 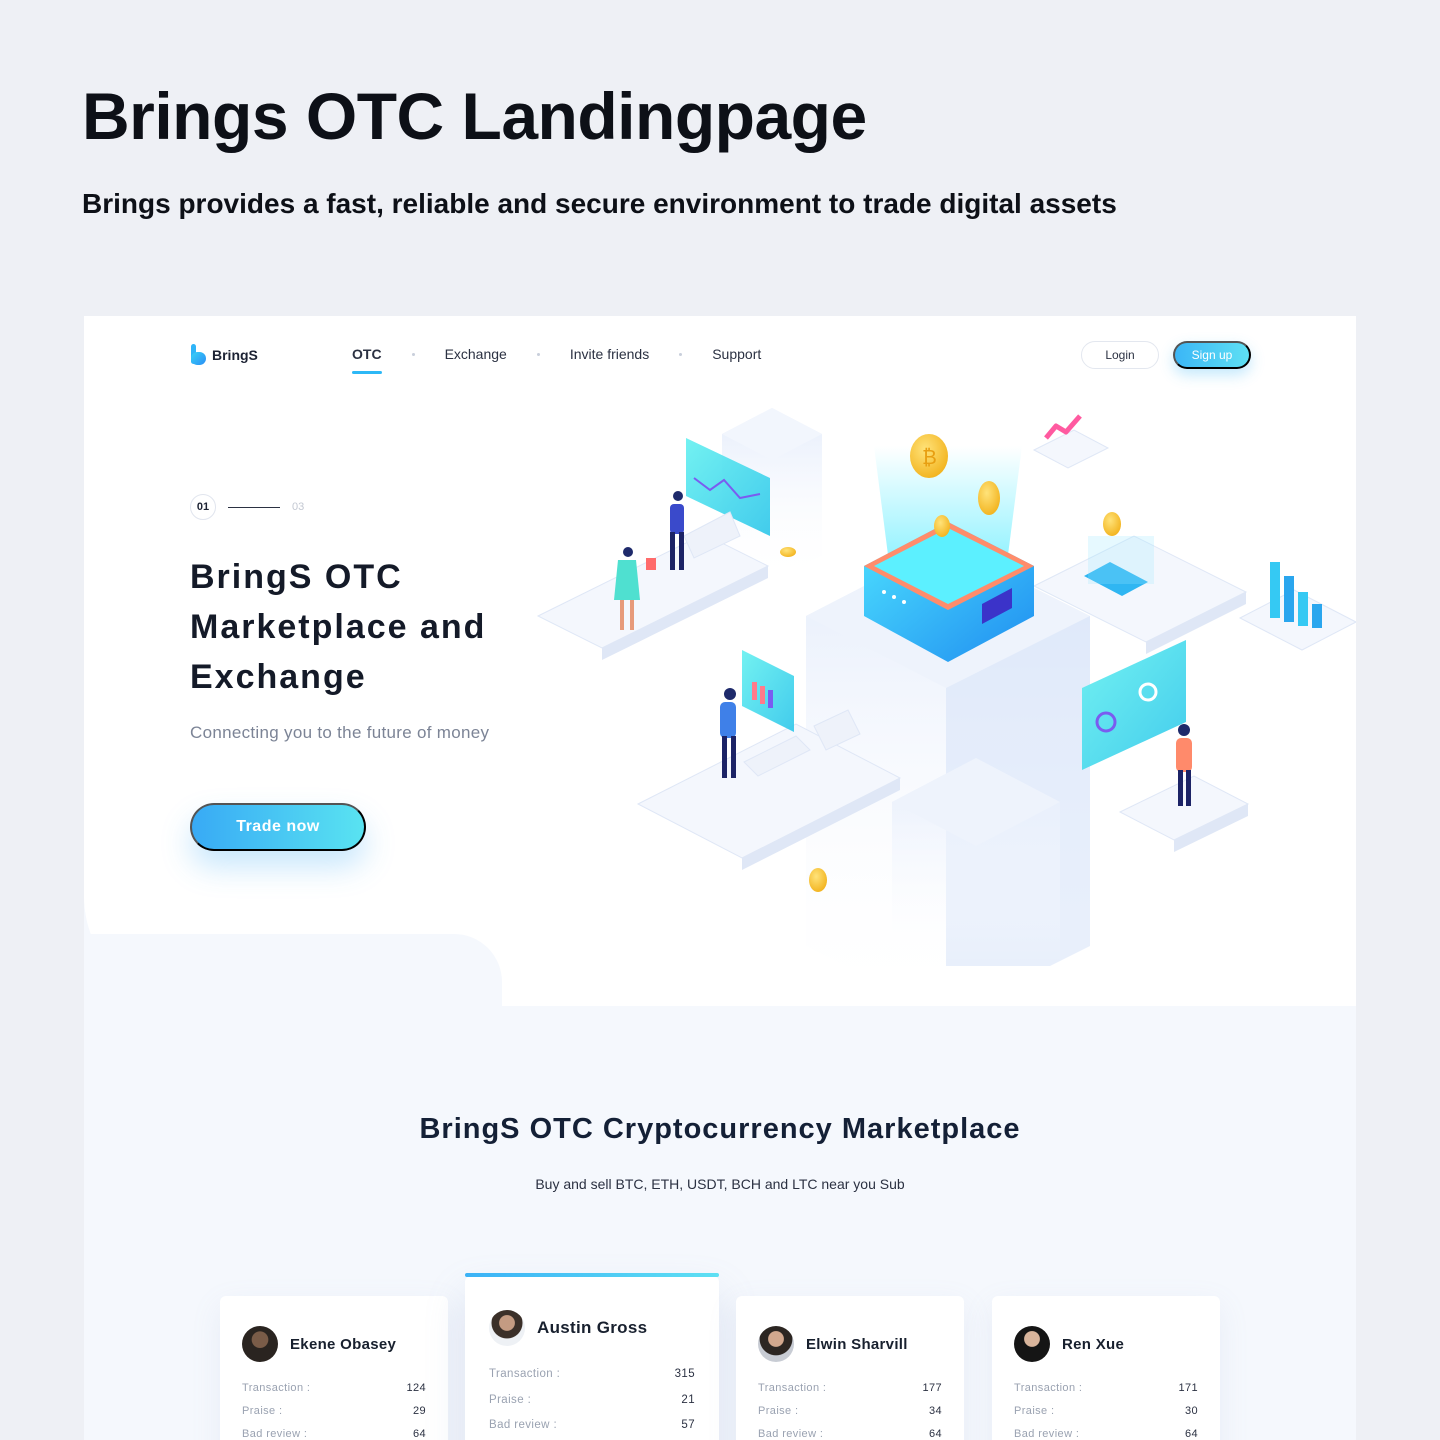 I want to click on stat-row: Transaction : 315, so click(x=592, y=1381).